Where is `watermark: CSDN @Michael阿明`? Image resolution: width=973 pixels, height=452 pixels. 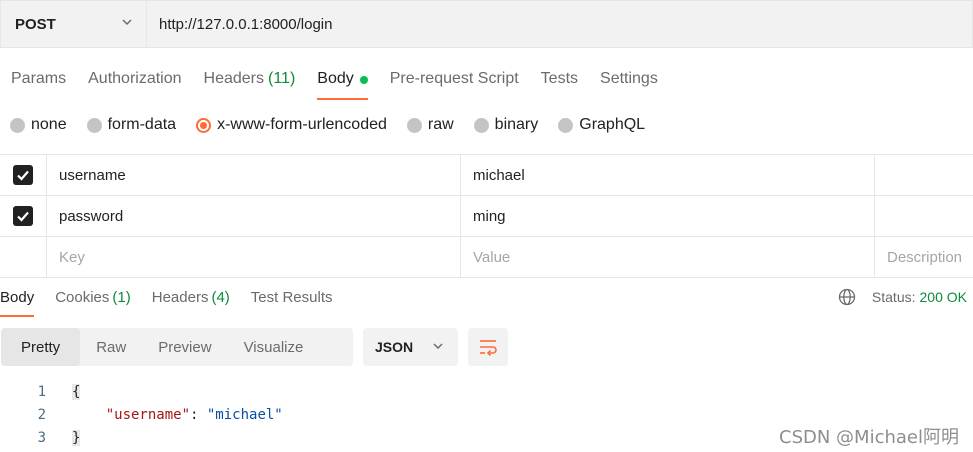
watermark: CSDN @Michael阿明 is located at coordinates (869, 437).